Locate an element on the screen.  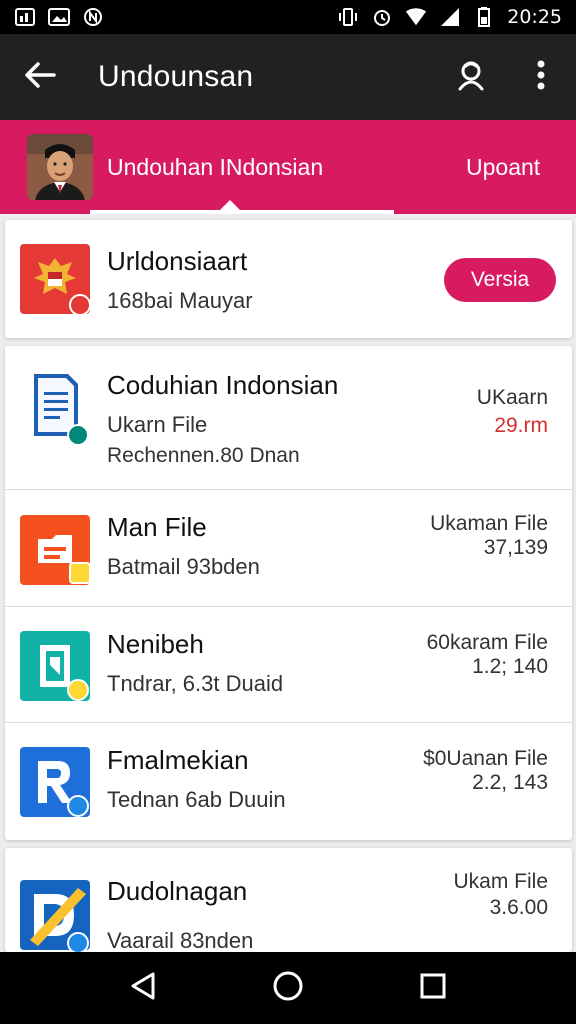
tab-bar: Undouhan INdonsian Upoant is located at coordinates (288, 167).